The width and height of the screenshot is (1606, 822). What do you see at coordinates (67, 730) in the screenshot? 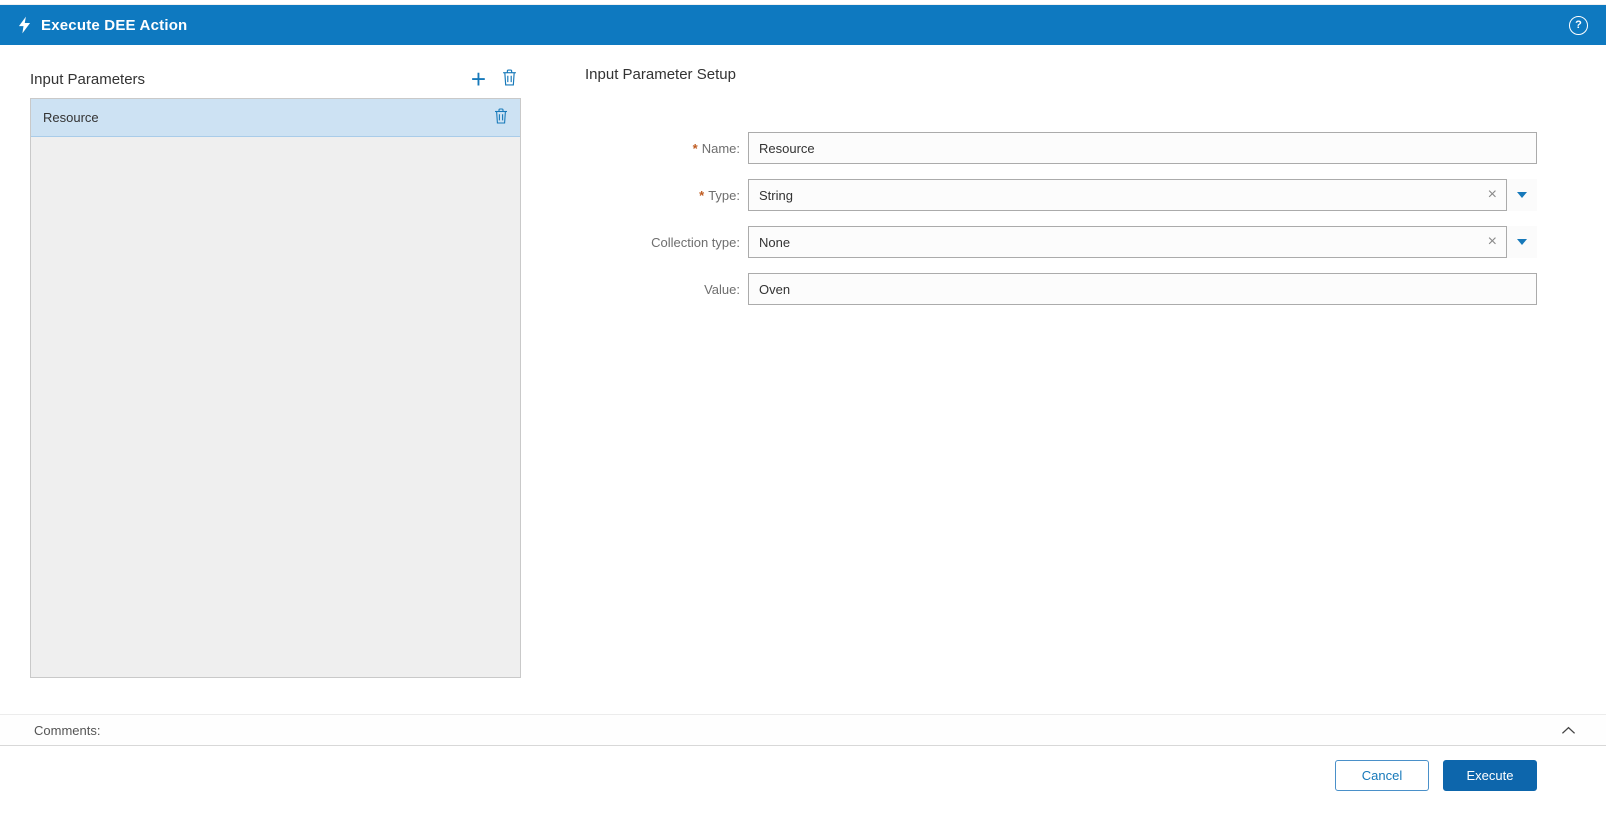
I see `comments-label: Comments:` at bounding box center [67, 730].